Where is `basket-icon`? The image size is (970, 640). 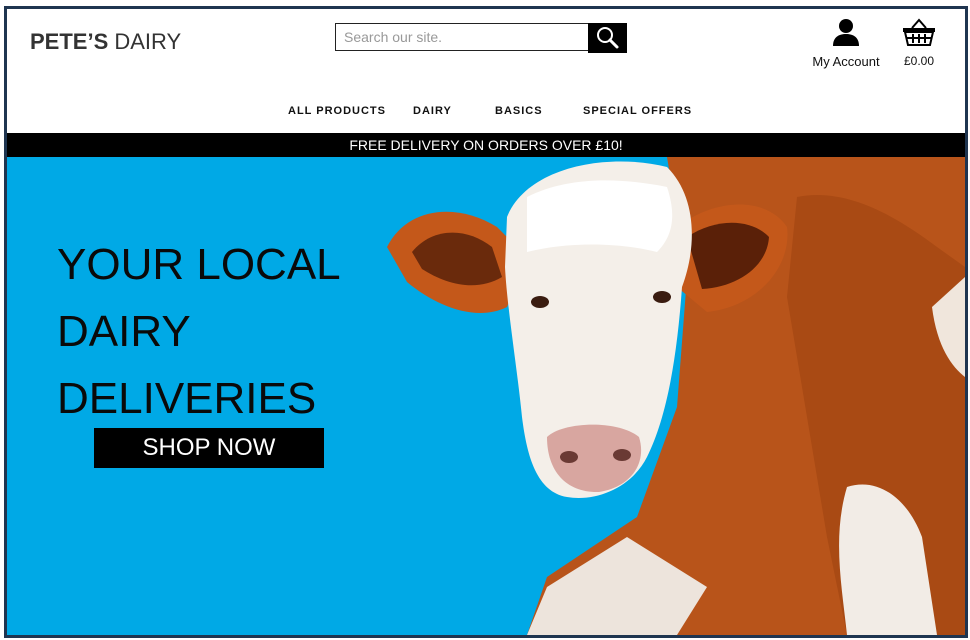
basket-icon is located at coordinates (919, 32).